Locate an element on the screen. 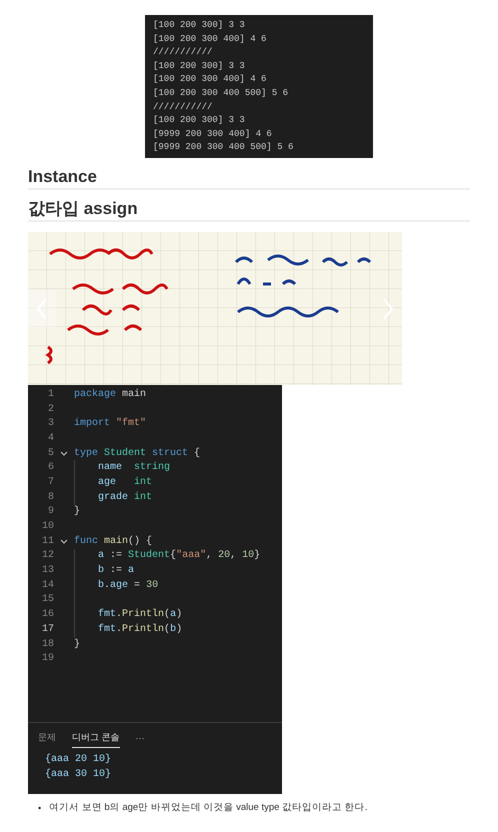  line-number: 4 is located at coordinates (50, 439).